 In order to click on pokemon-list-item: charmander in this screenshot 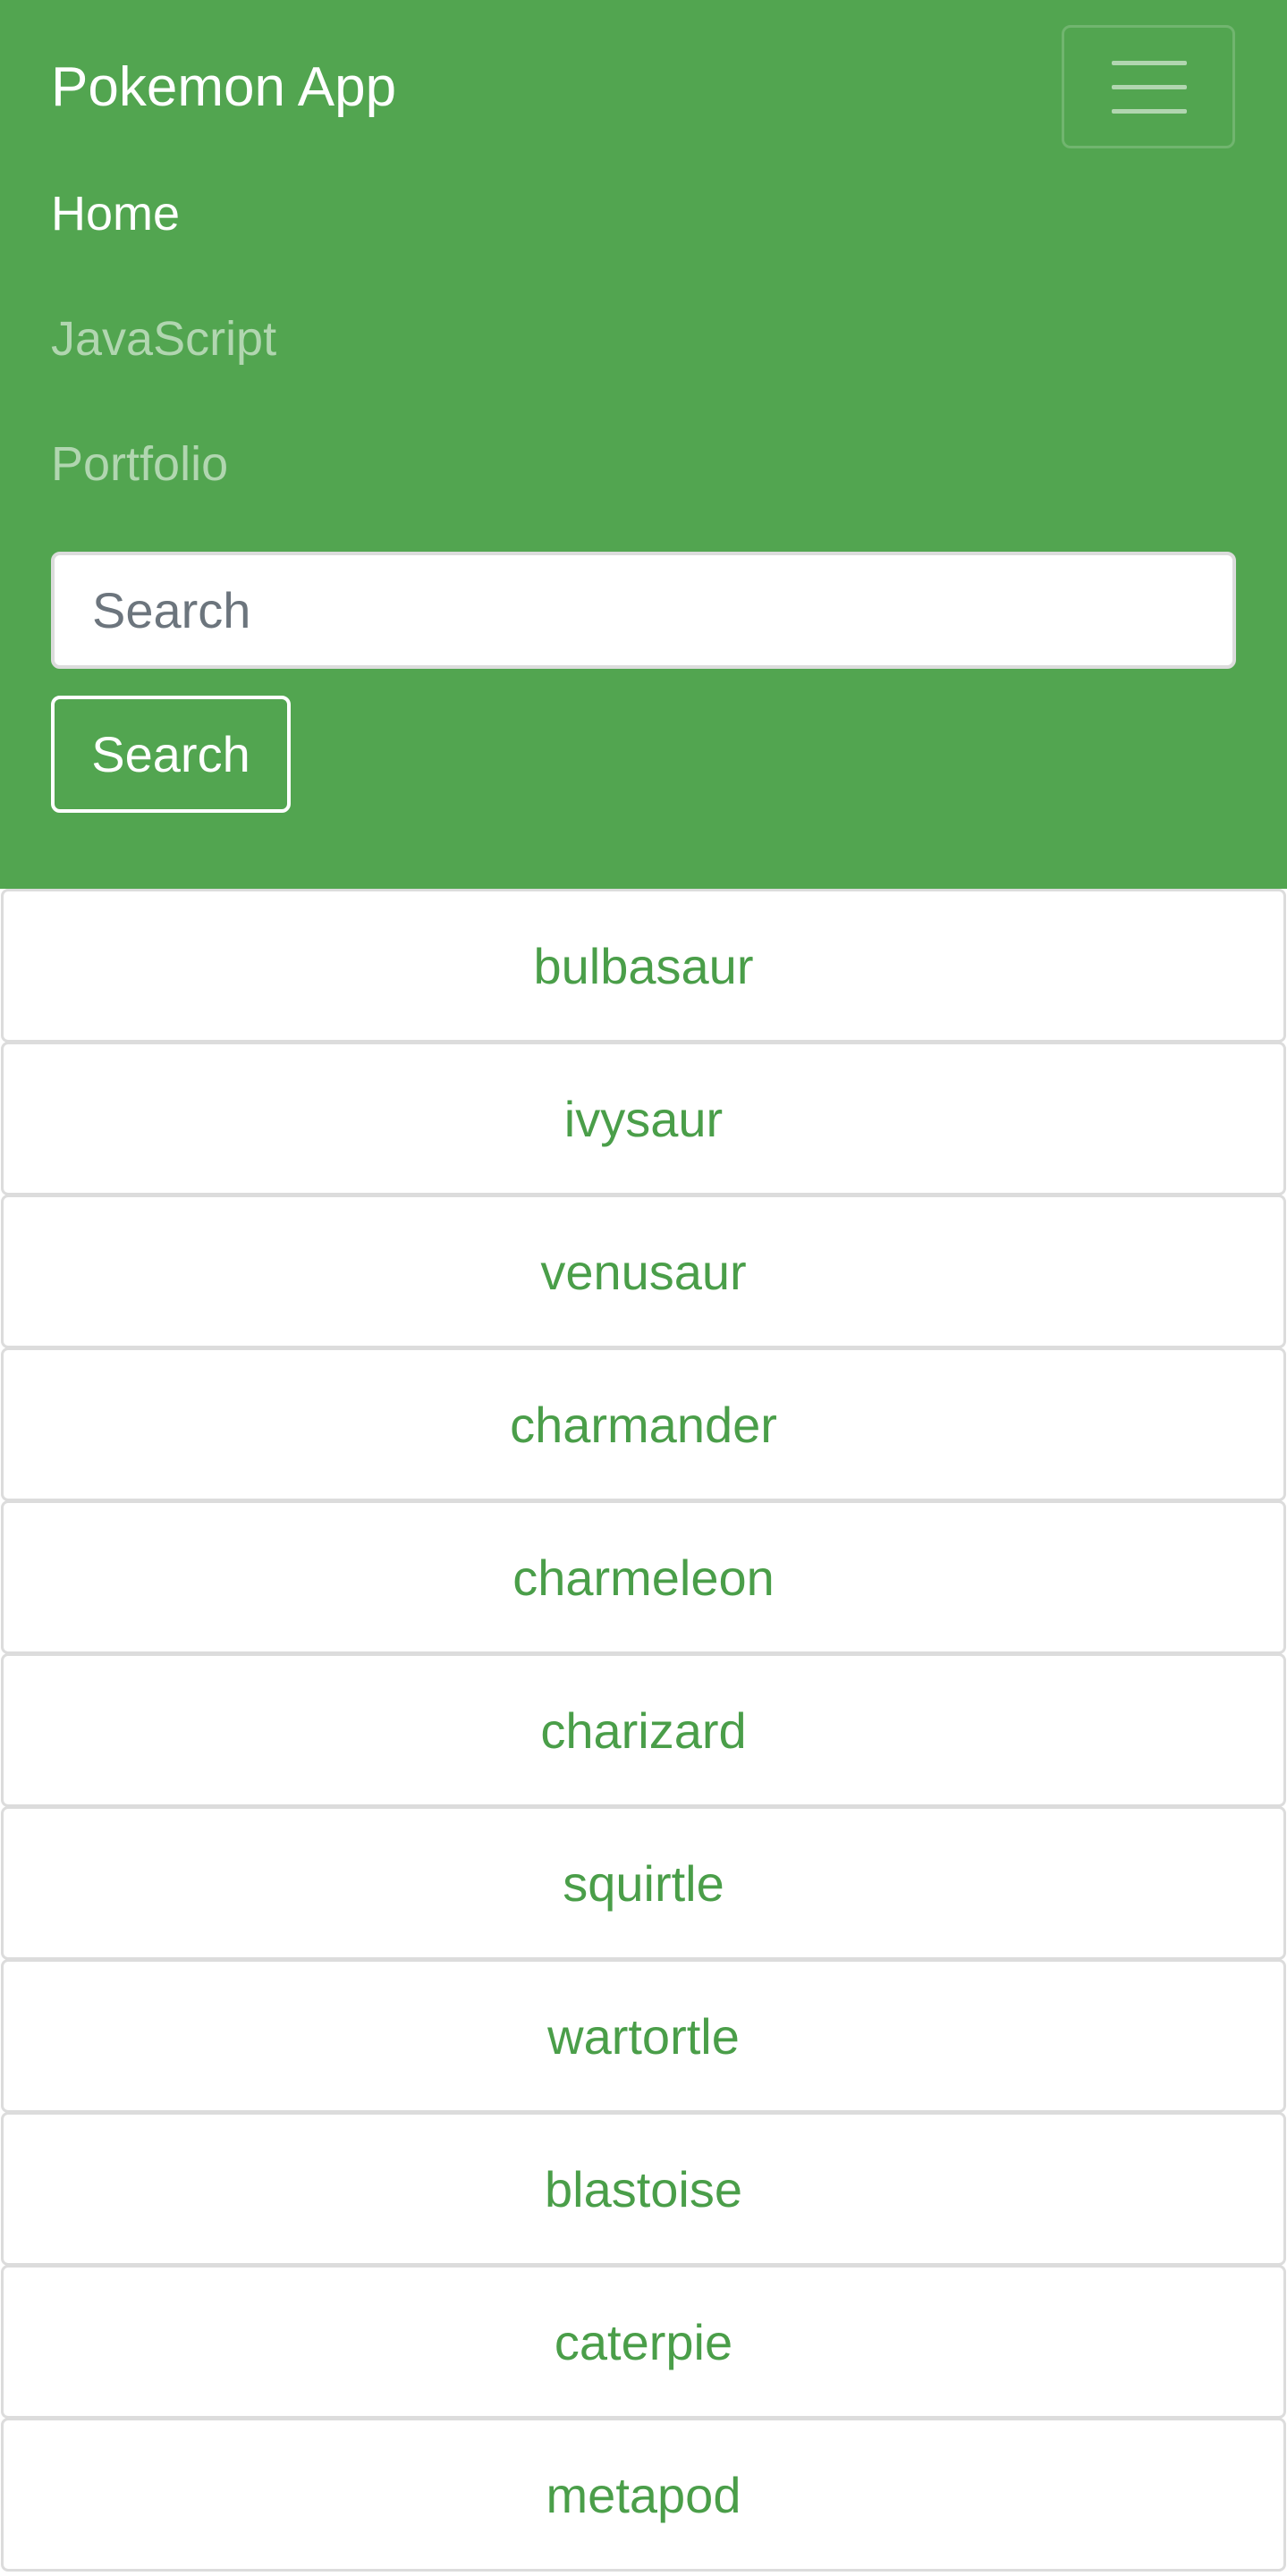, I will do `click(643, 1424)`.